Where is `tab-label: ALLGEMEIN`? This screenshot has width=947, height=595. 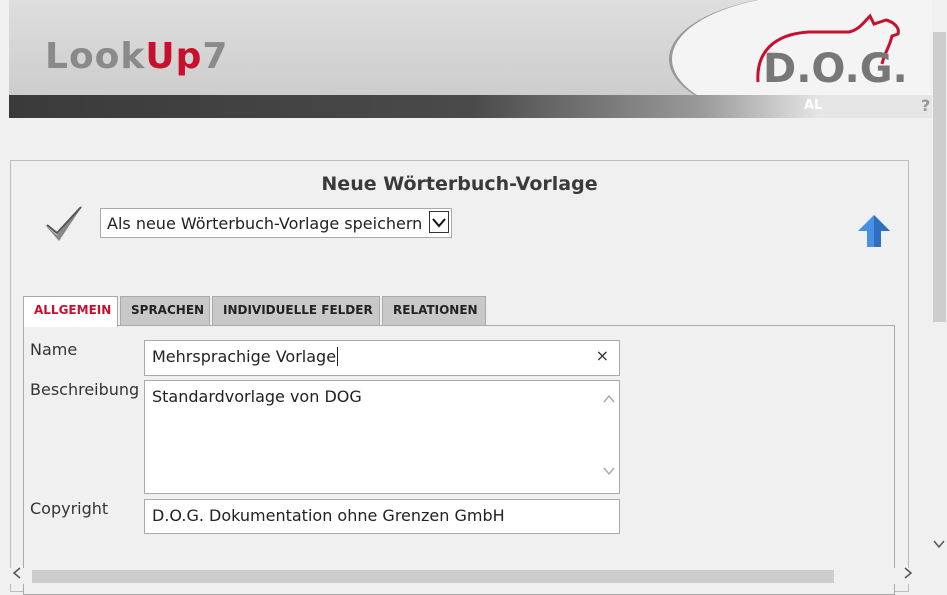
tab-label: ALLGEMEIN is located at coordinates (73, 310).